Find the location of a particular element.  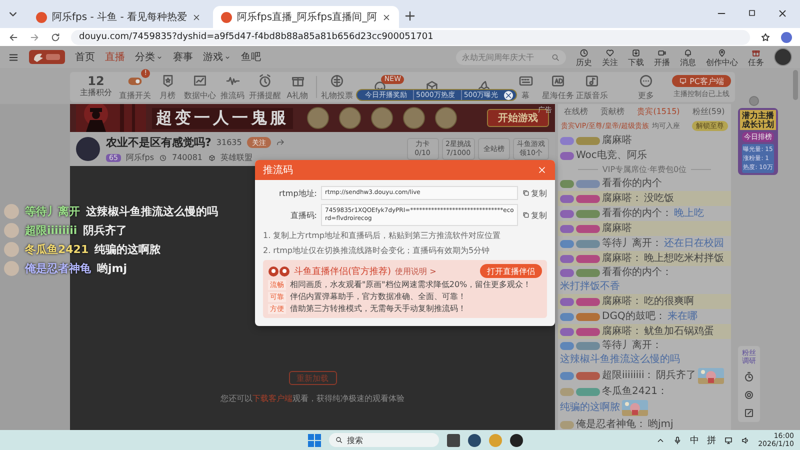

field-label: 直播码: is located at coordinates (303, 215).